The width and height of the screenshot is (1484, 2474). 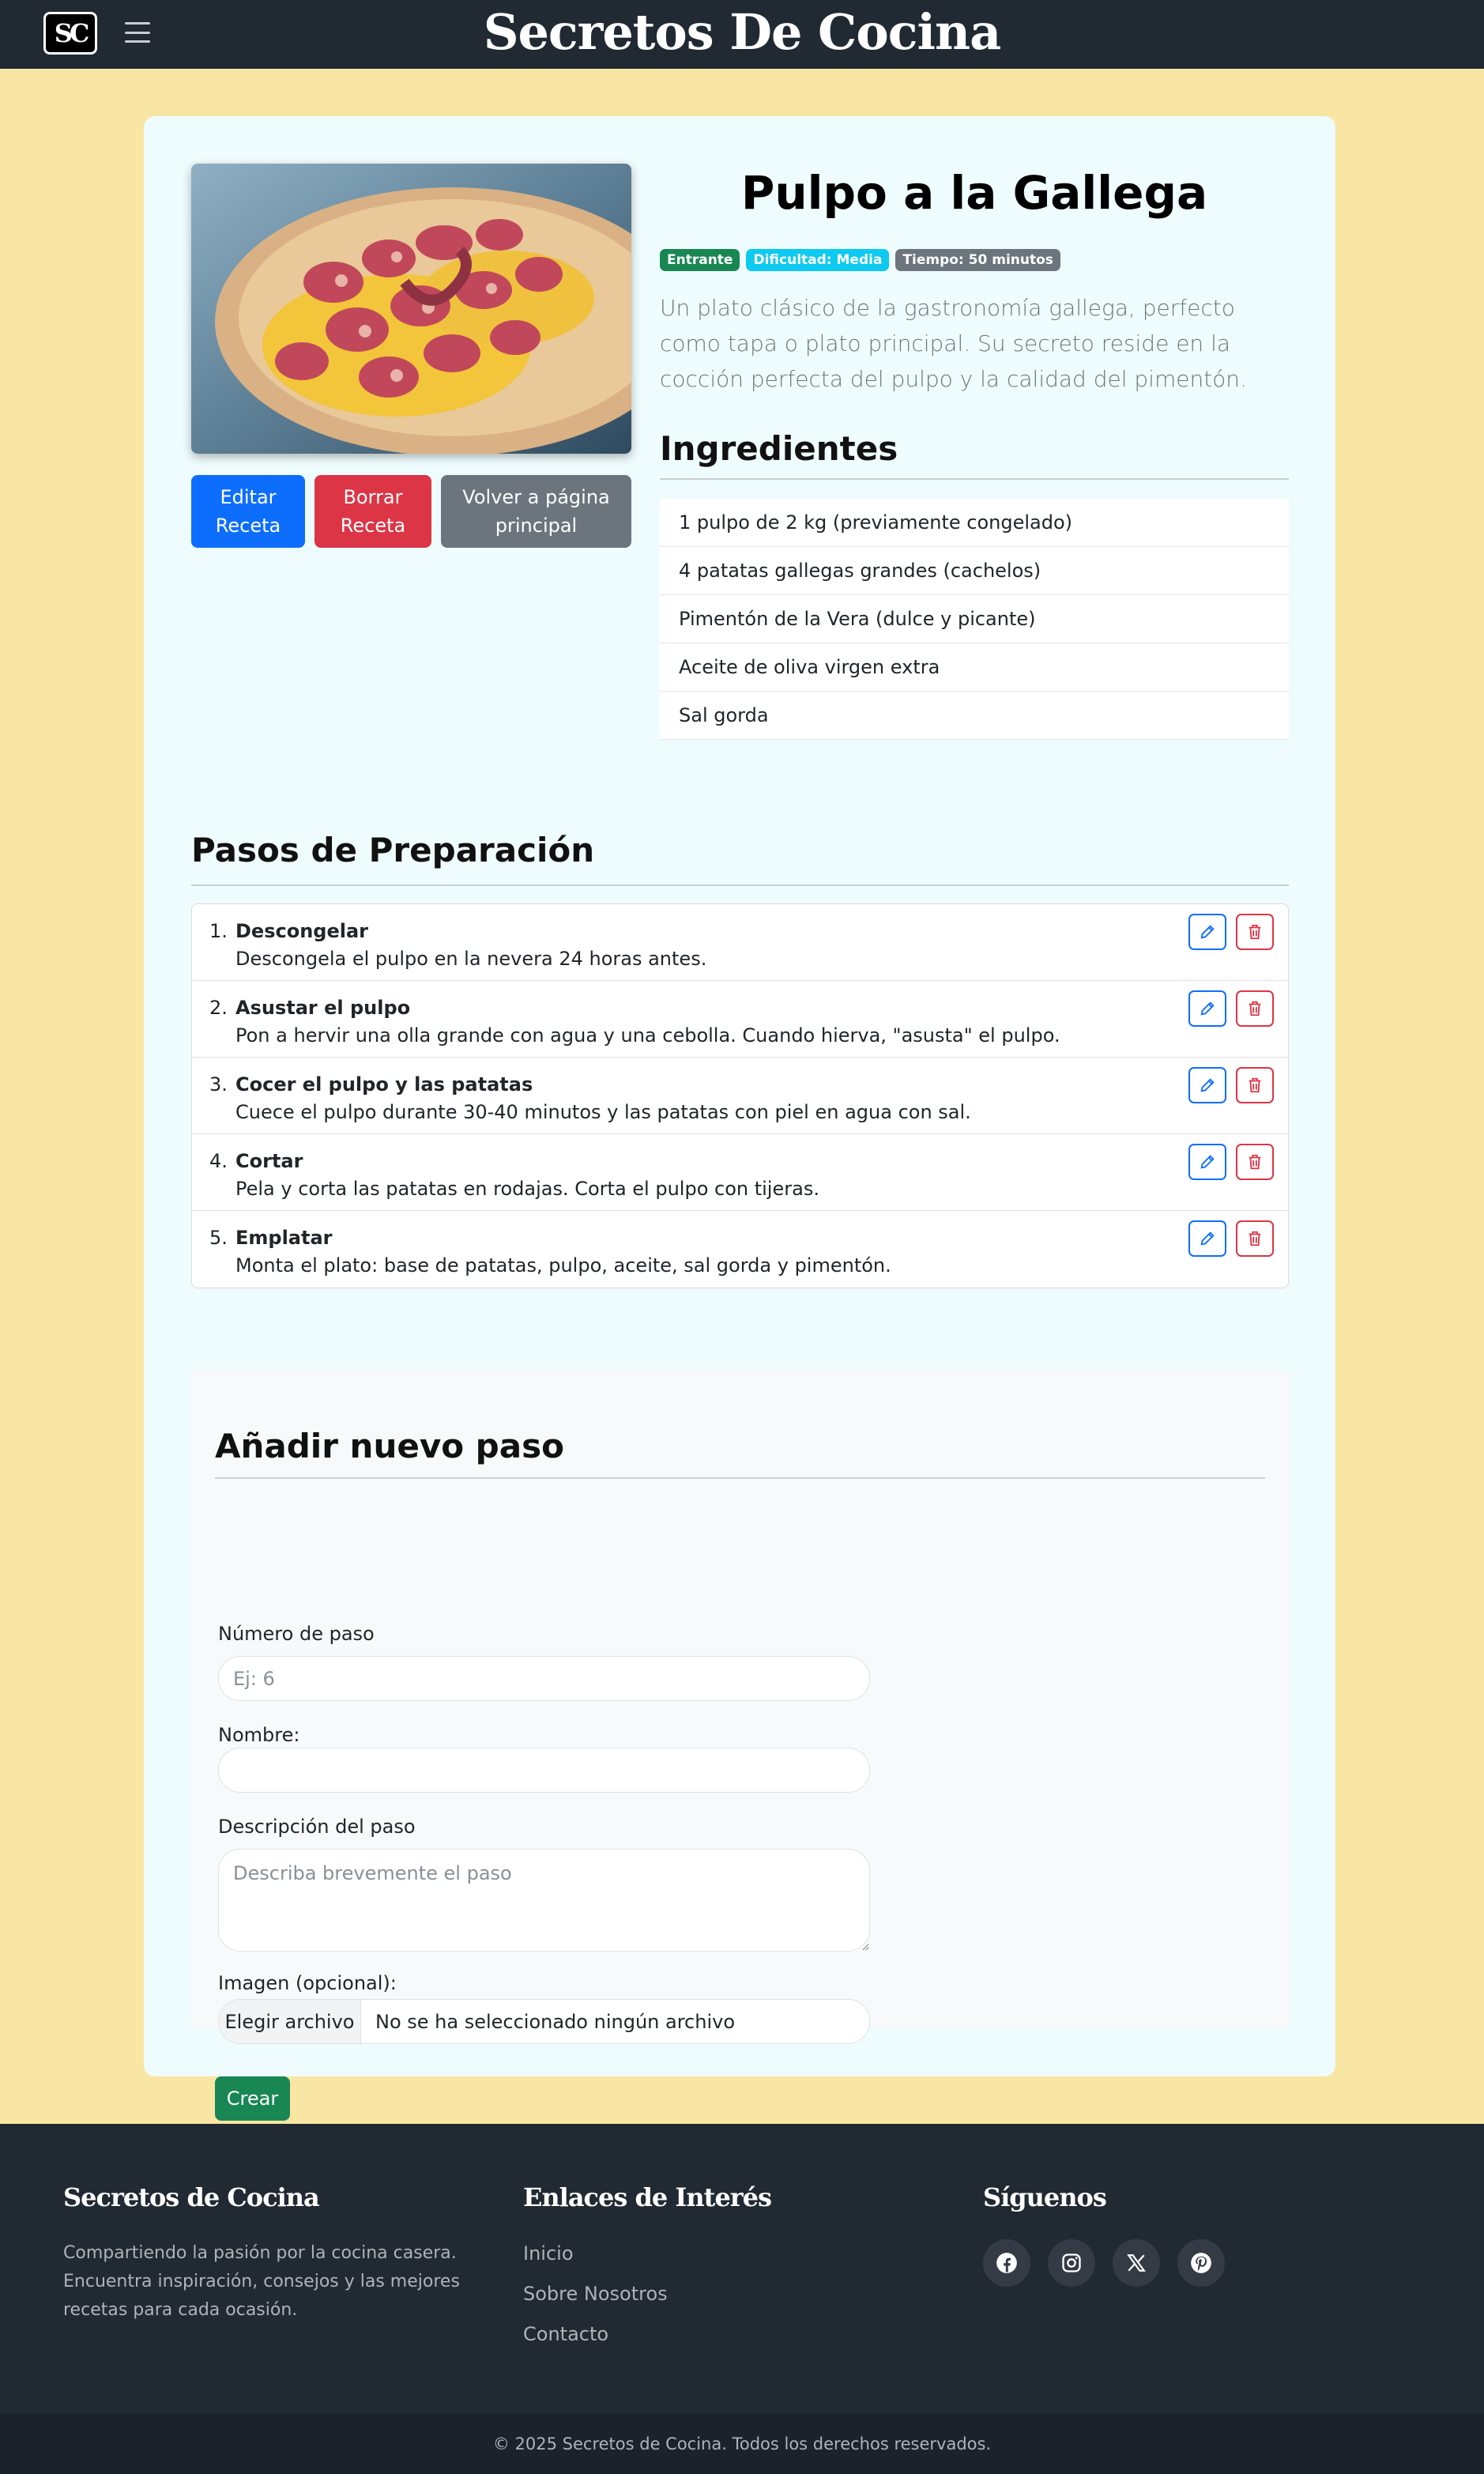 I want to click on footer-link-contacto: Contacto, so click(x=595, y=2334).